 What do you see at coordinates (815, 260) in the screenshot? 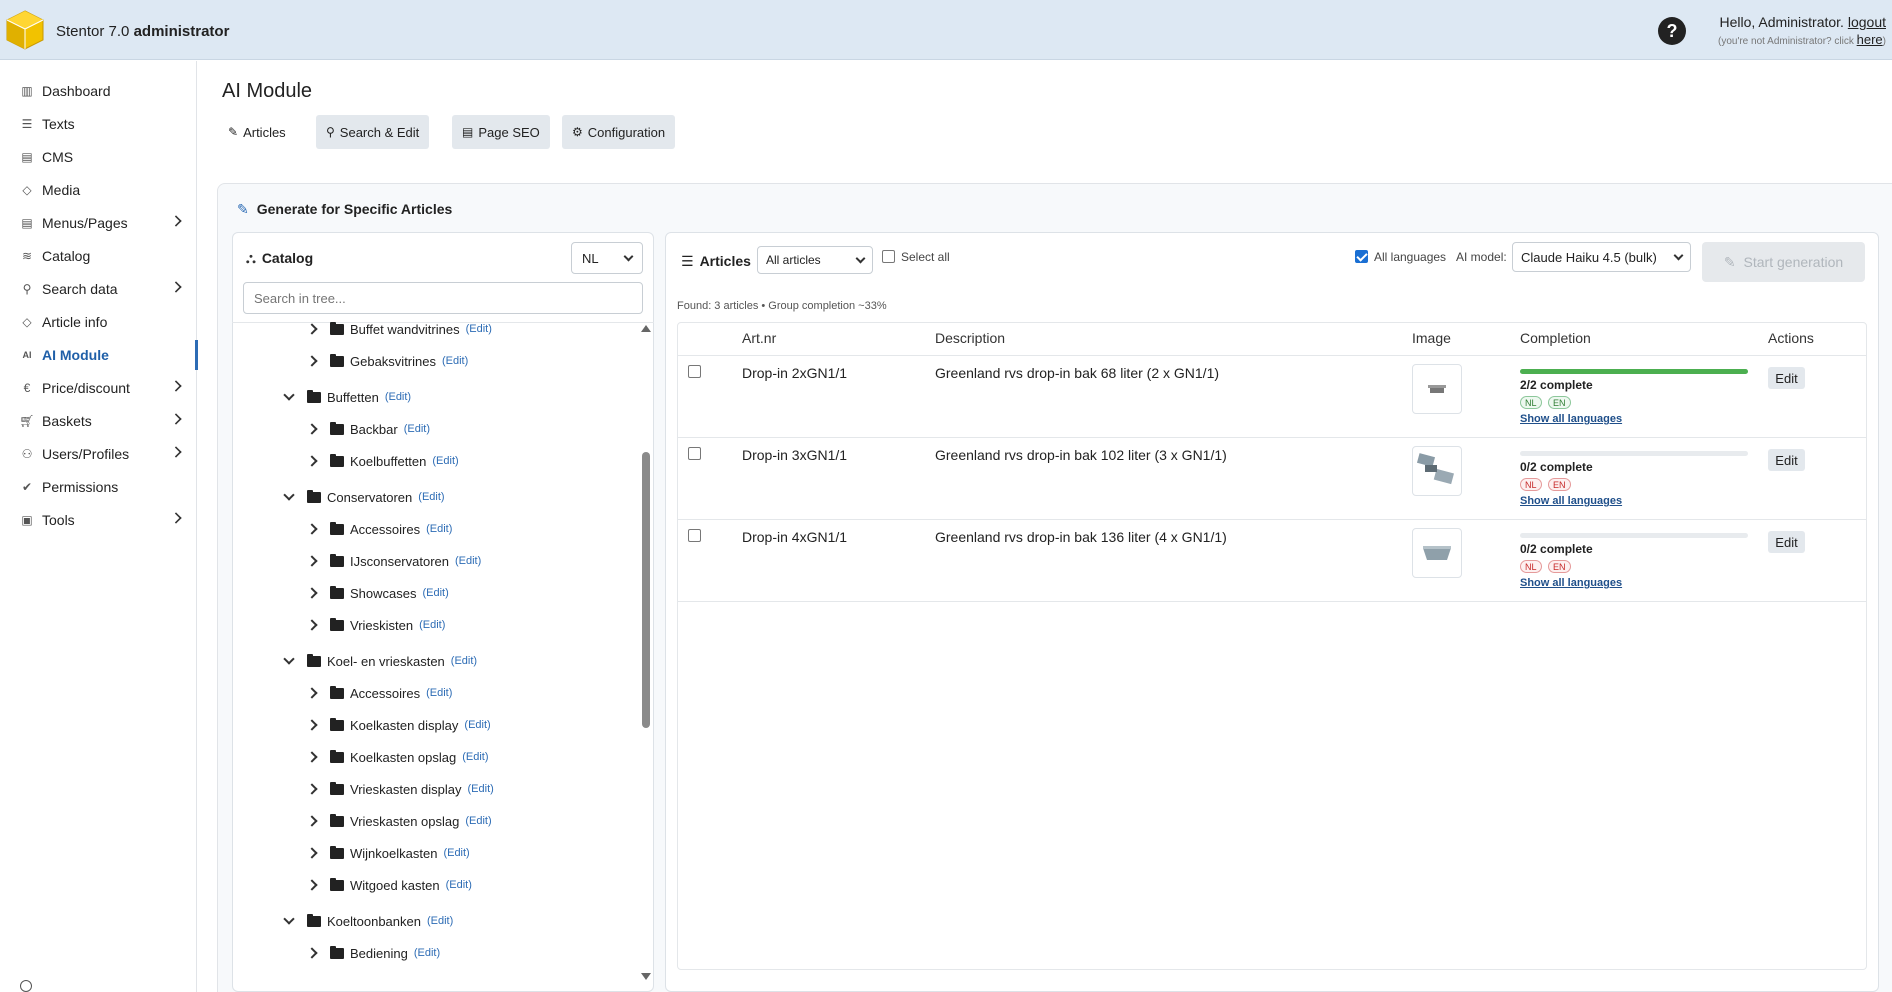
I see `articles-filter-select: All articles` at bounding box center [815, 260].